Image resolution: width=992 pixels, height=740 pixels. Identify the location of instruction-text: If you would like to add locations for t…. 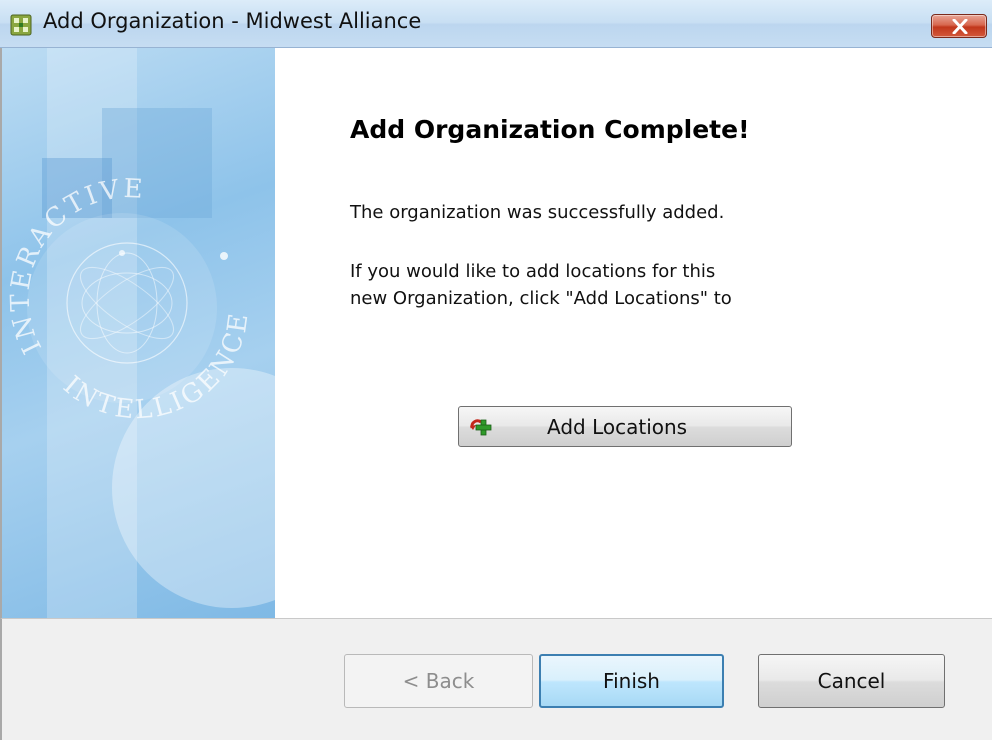
(541, 285).